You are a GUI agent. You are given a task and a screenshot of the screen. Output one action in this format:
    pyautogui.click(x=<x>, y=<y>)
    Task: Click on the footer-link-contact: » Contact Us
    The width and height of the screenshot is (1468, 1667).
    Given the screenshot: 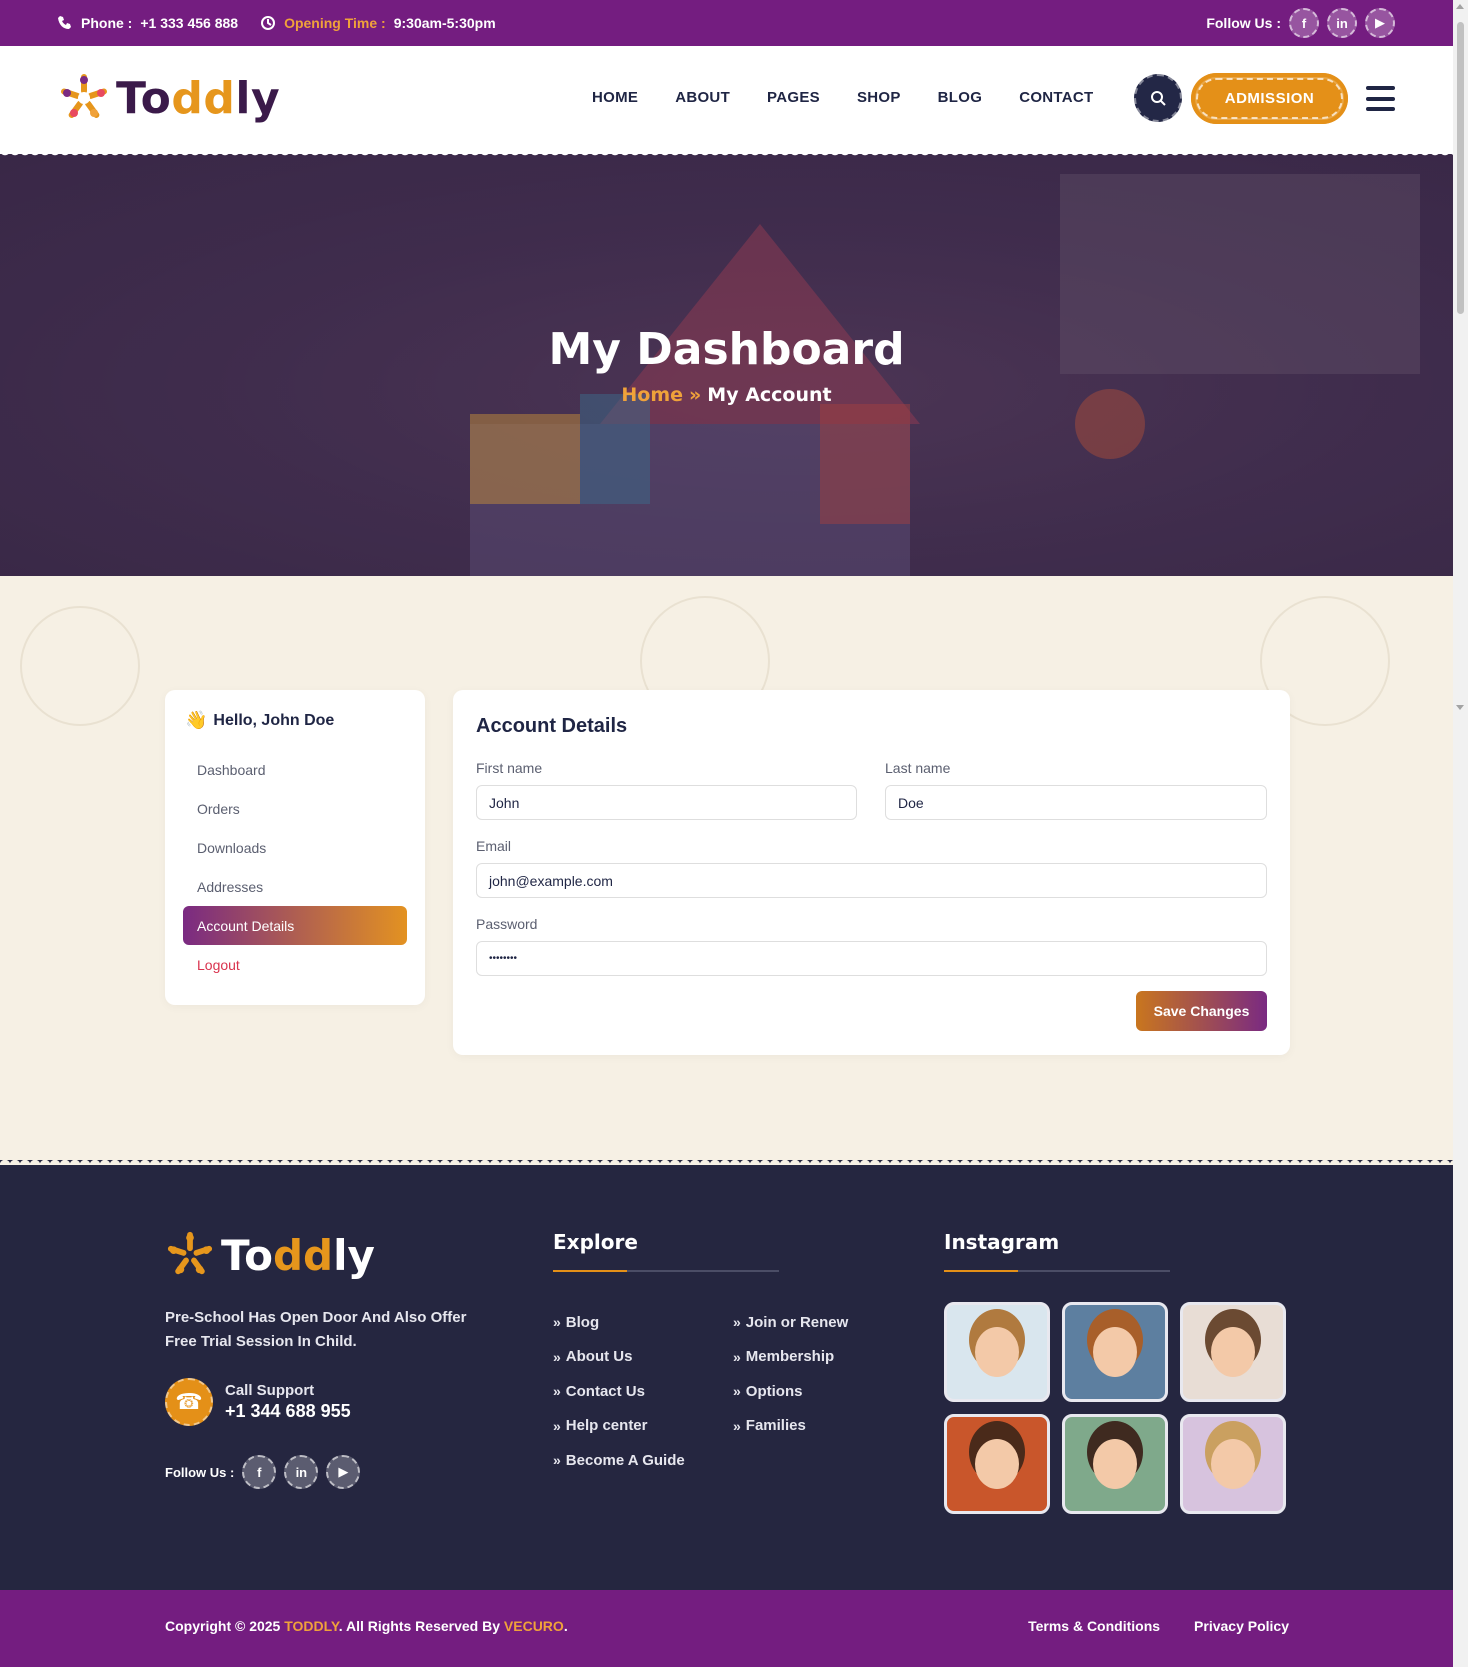 What is the action you would take?
    pyautogui.click(x=619, y=1391)
    